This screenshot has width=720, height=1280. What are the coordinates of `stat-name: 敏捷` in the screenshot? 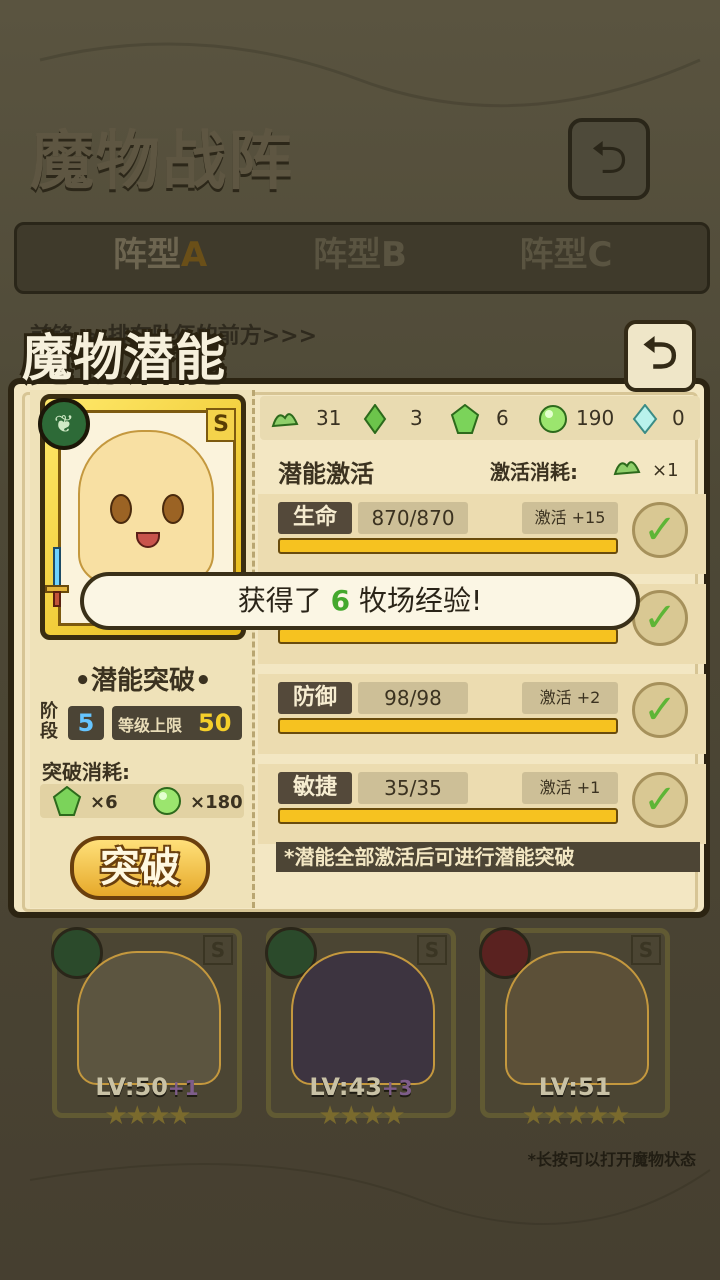 It's located at (315, 788).